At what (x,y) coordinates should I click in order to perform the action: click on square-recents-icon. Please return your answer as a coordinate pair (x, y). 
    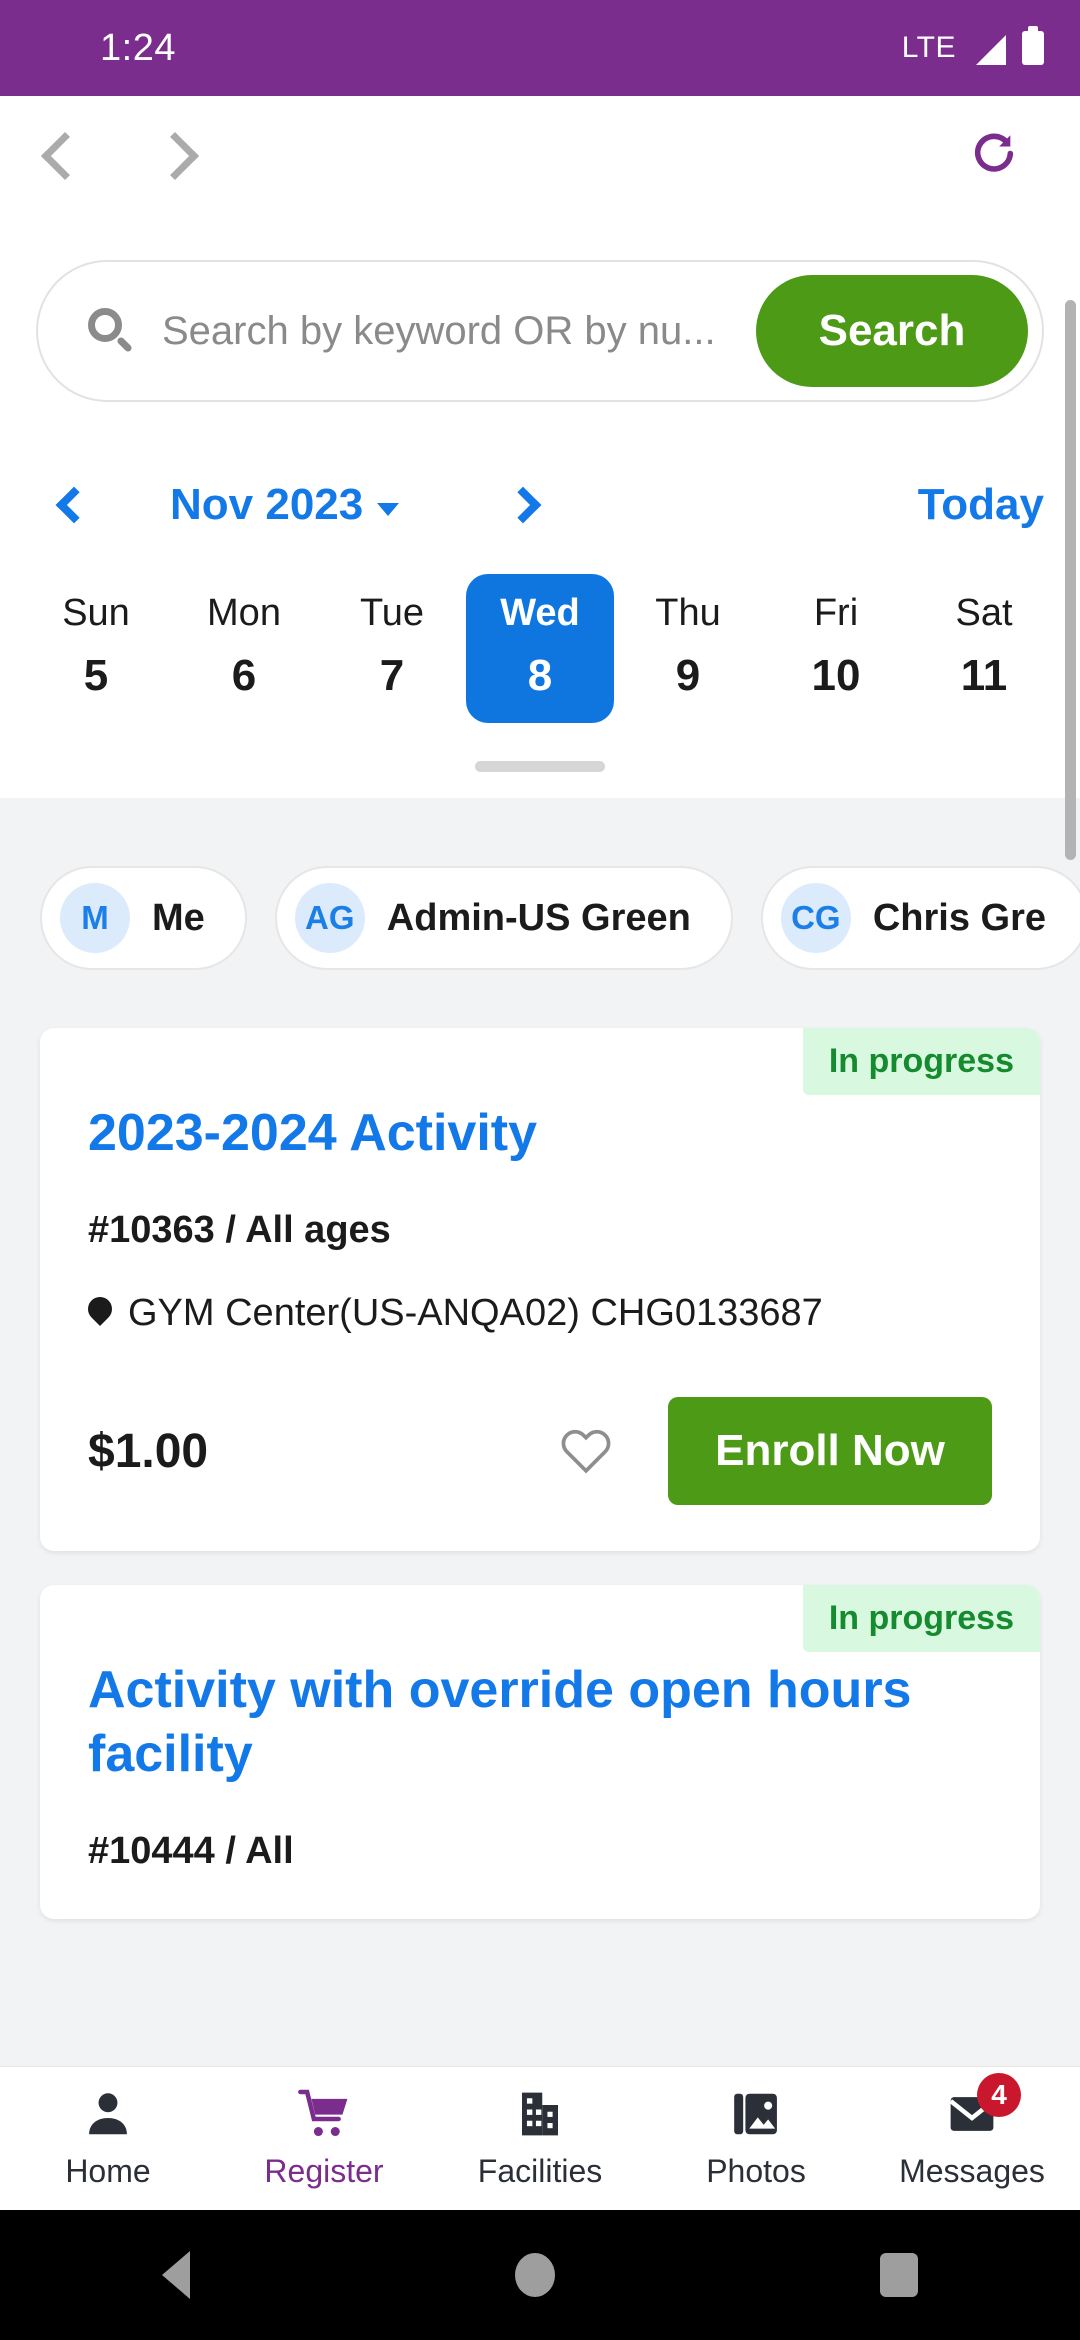
    Looking at the image, I should click on (898, 2275).